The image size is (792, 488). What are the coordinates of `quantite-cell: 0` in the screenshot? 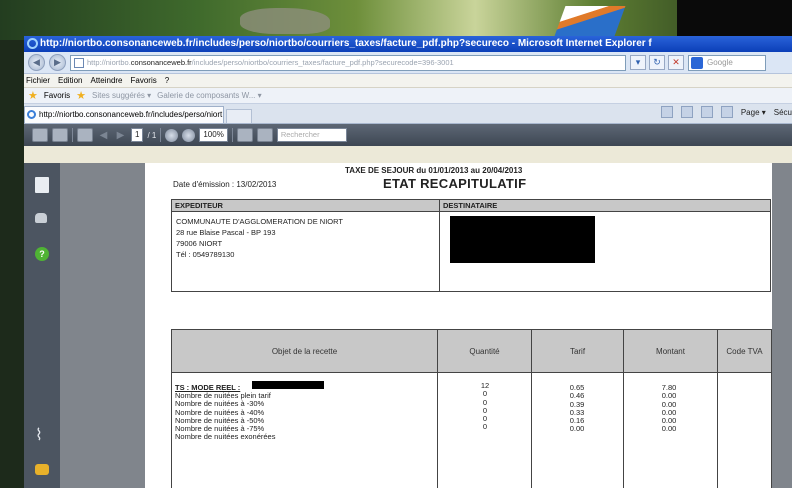 It's located at (485, 427).